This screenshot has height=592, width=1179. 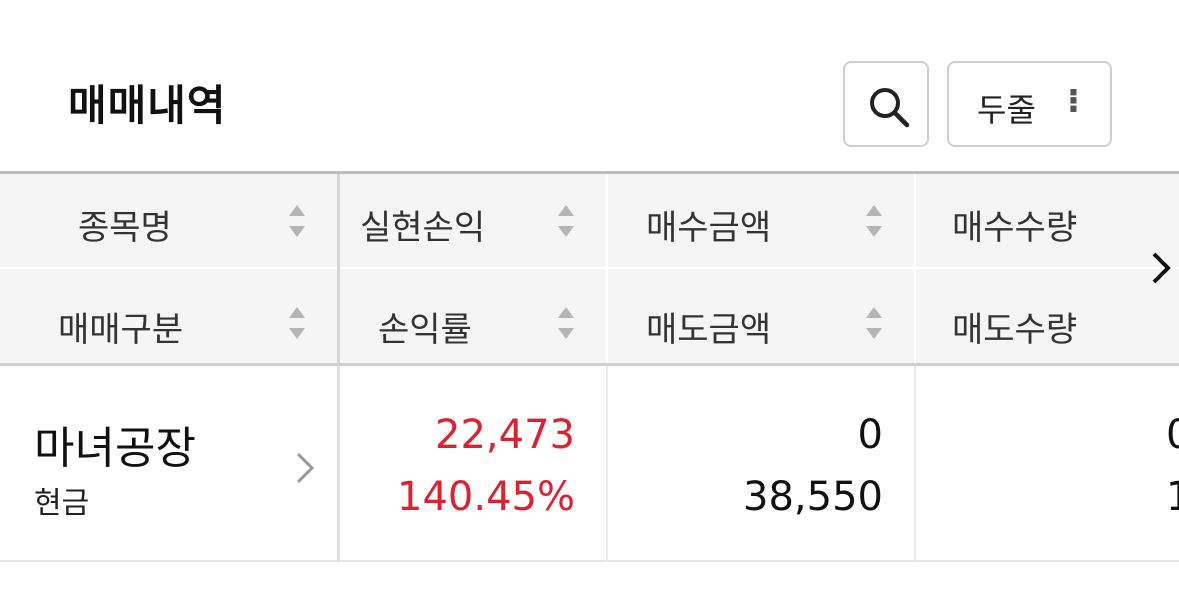 I want to click on header-buy-qty: 매수수량, so click(x=1014, y=224).